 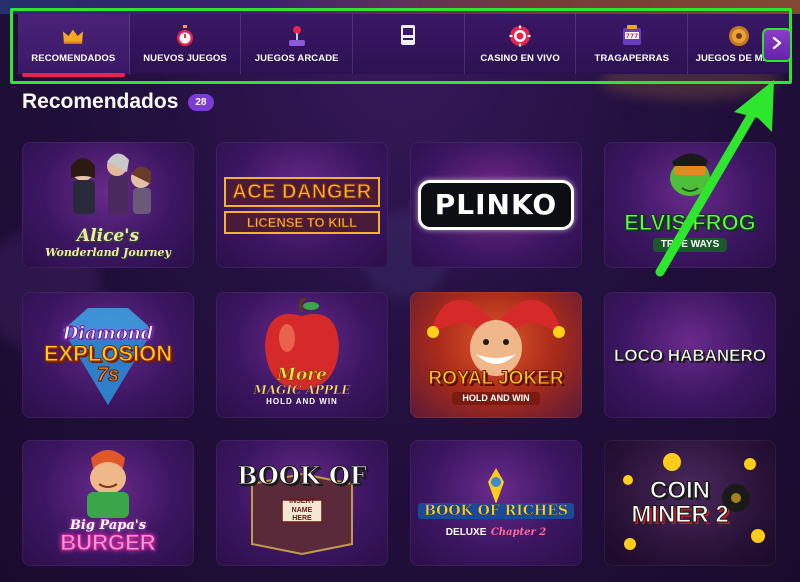 I want to click on game-card-more-magic-apple: More MAGIC APPLE HOLD AND WIN, so click(x=302, y=355).